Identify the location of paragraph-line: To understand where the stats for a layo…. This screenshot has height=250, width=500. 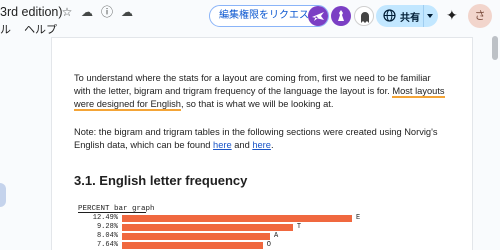
(252, 78).